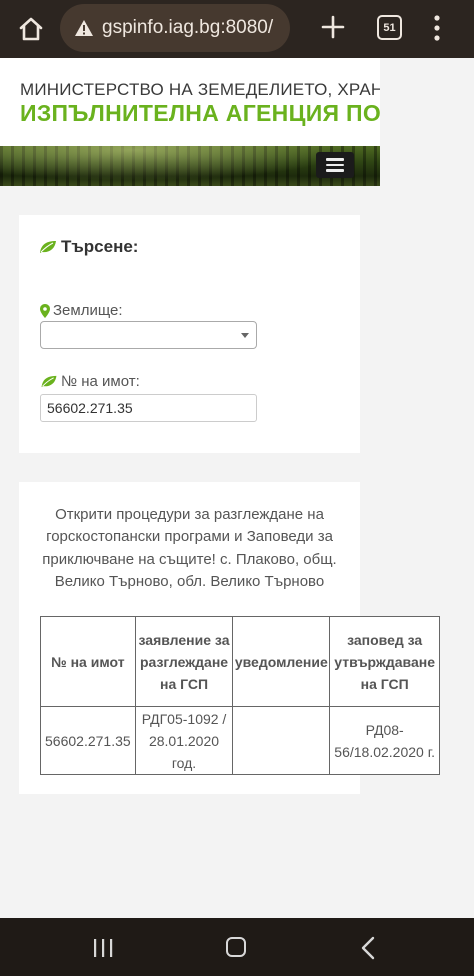 This screenshot has width=474, height=976. Describe the element at coordinates (84, 28) in the screenshot. I see `info-icon` at that location.